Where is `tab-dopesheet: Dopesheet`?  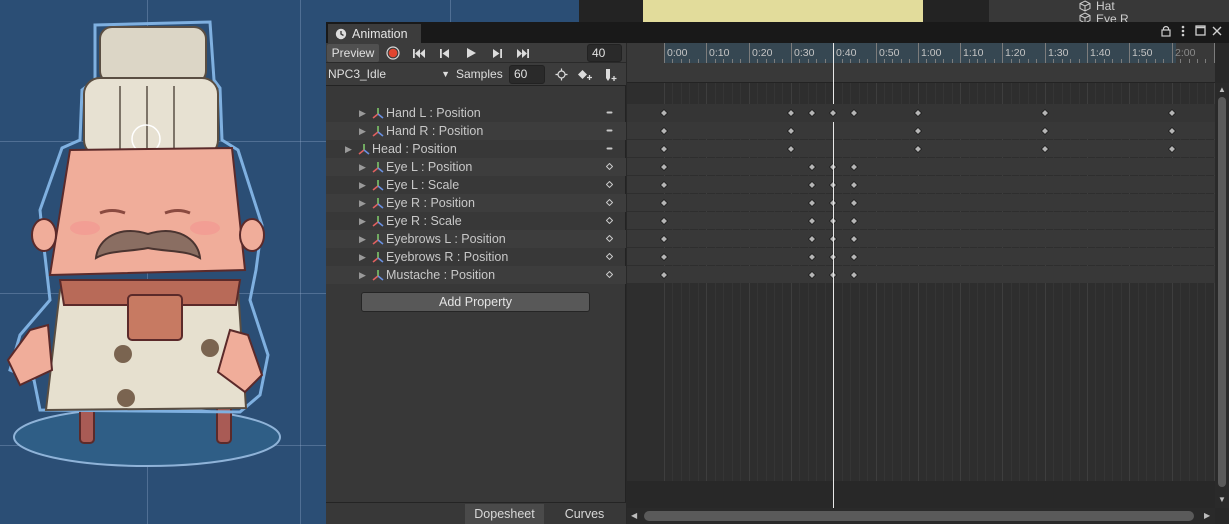
tab-dopesheet: Dopesheet is located at coordinates (504, 514).